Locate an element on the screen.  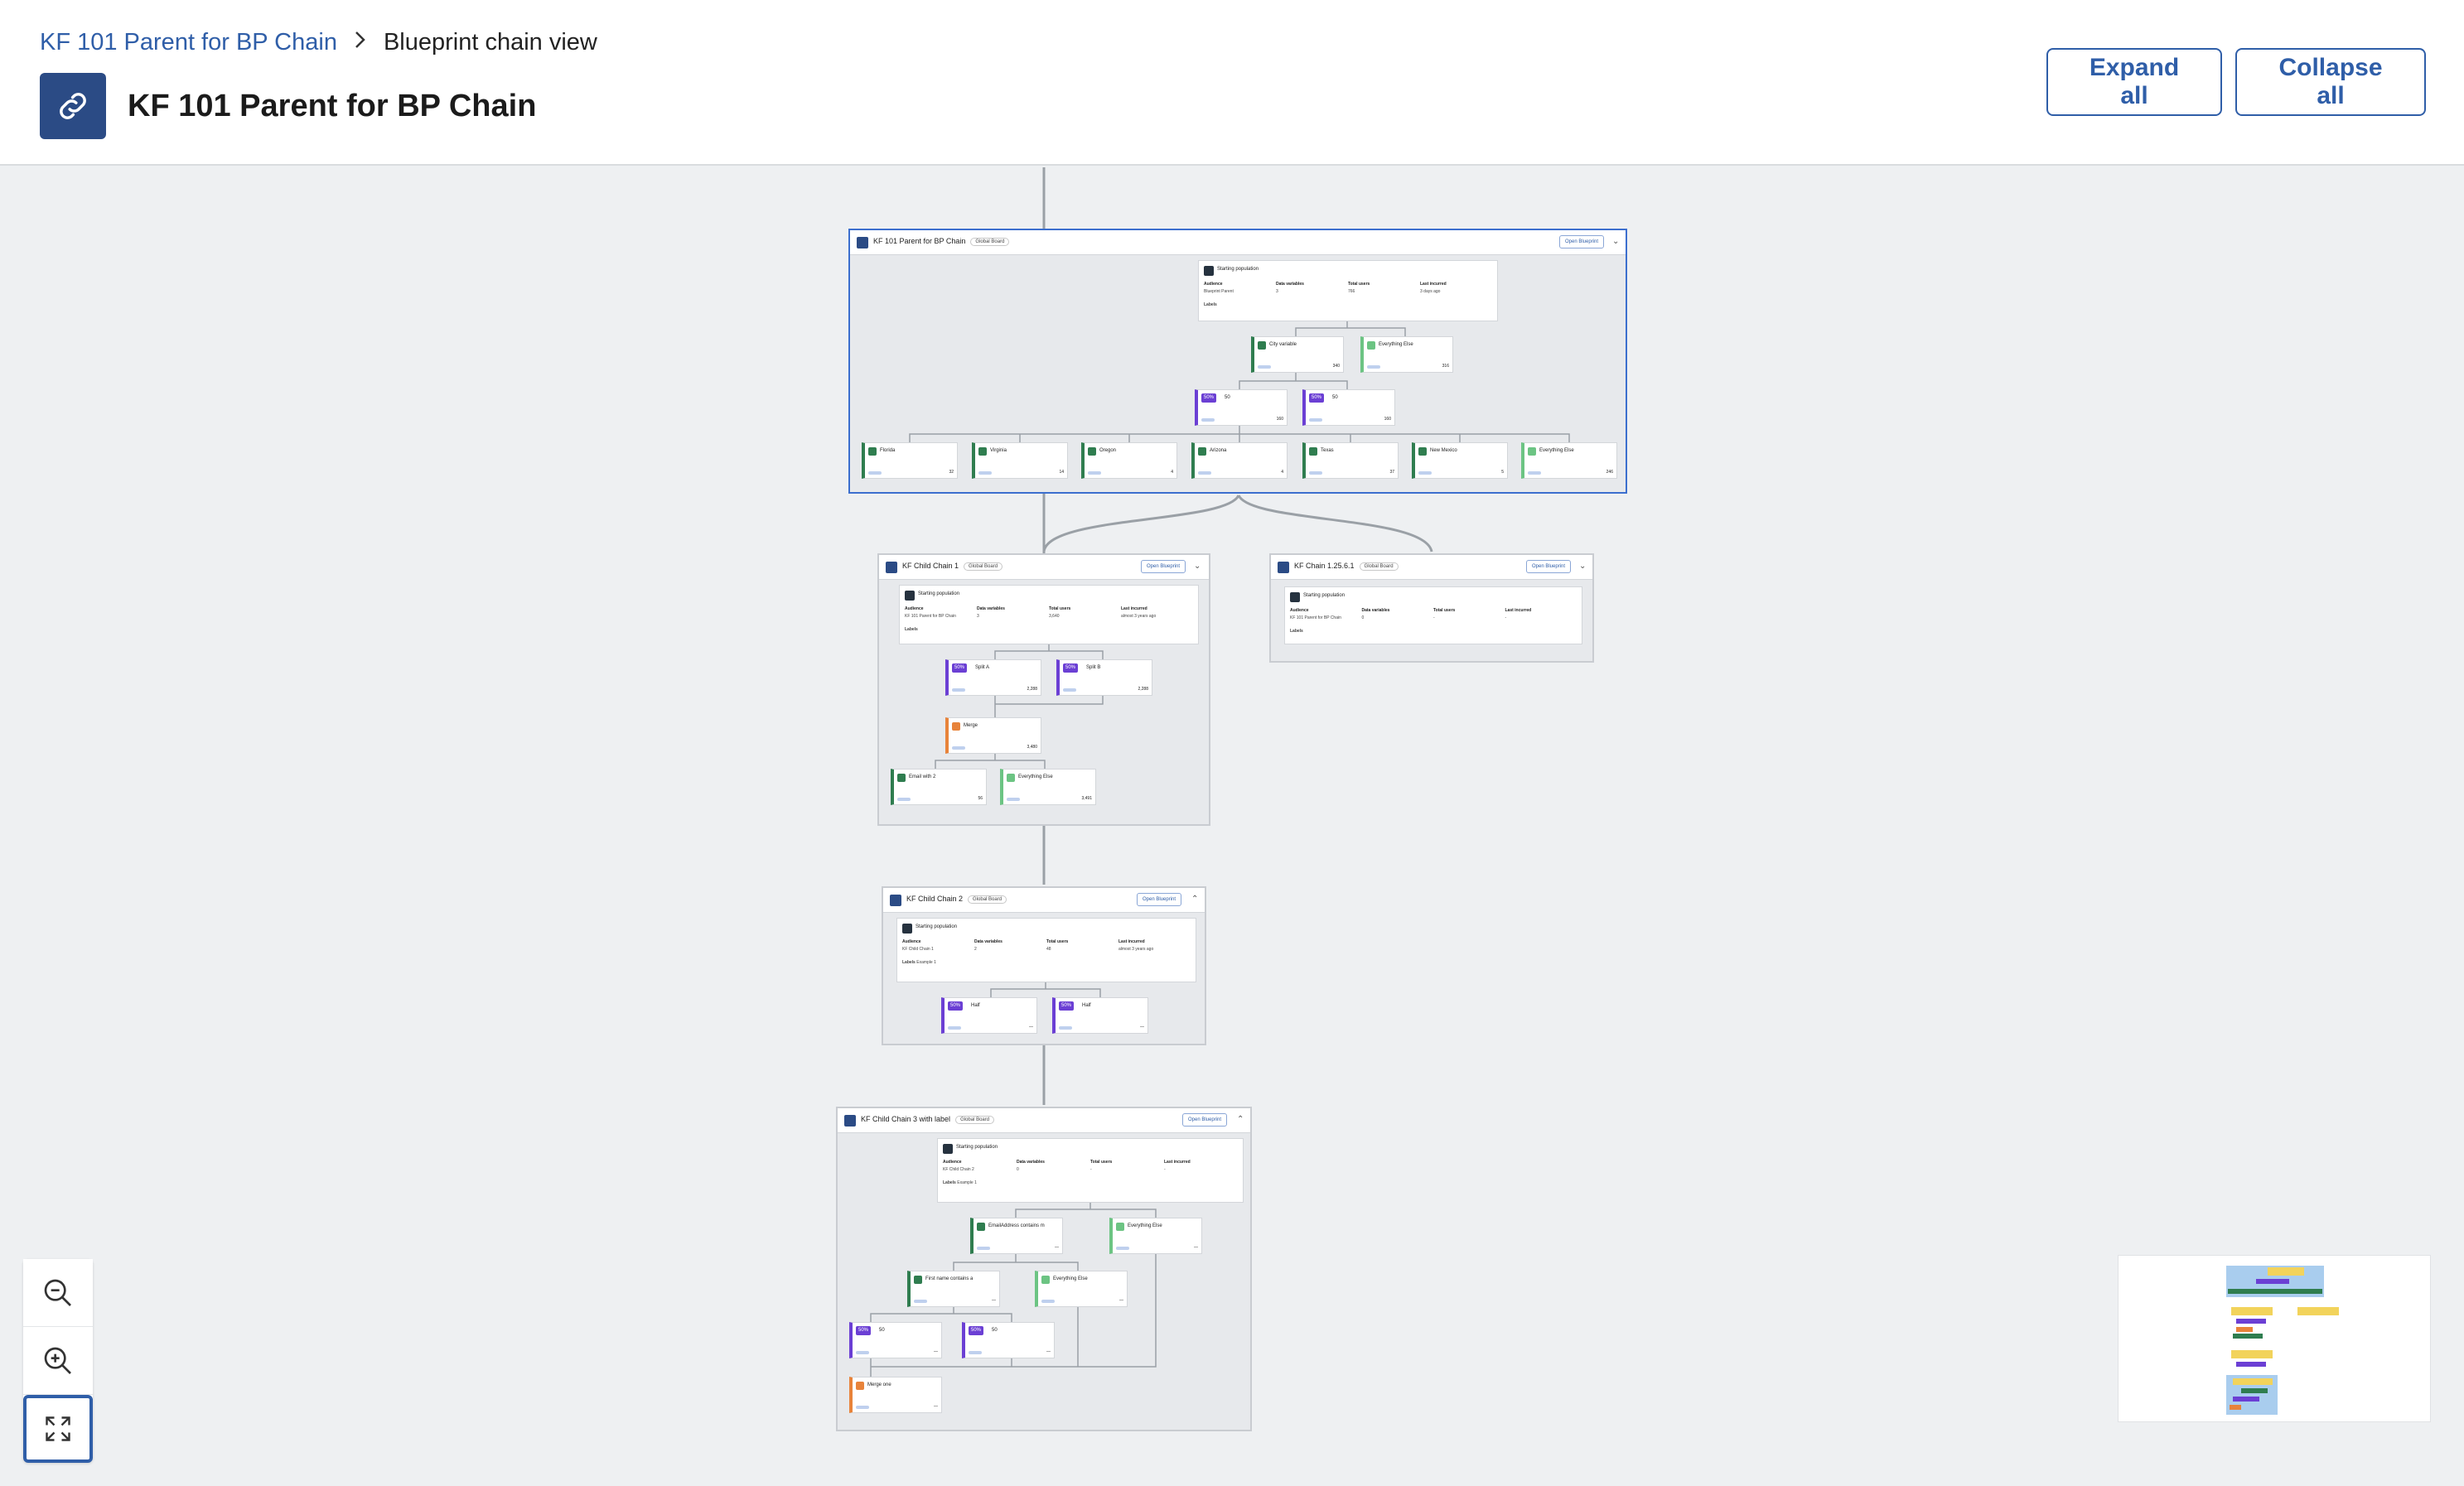
breadcrumb-parent-link: KF 101 Parent for BP Chain is located at coordinates (188, 42).